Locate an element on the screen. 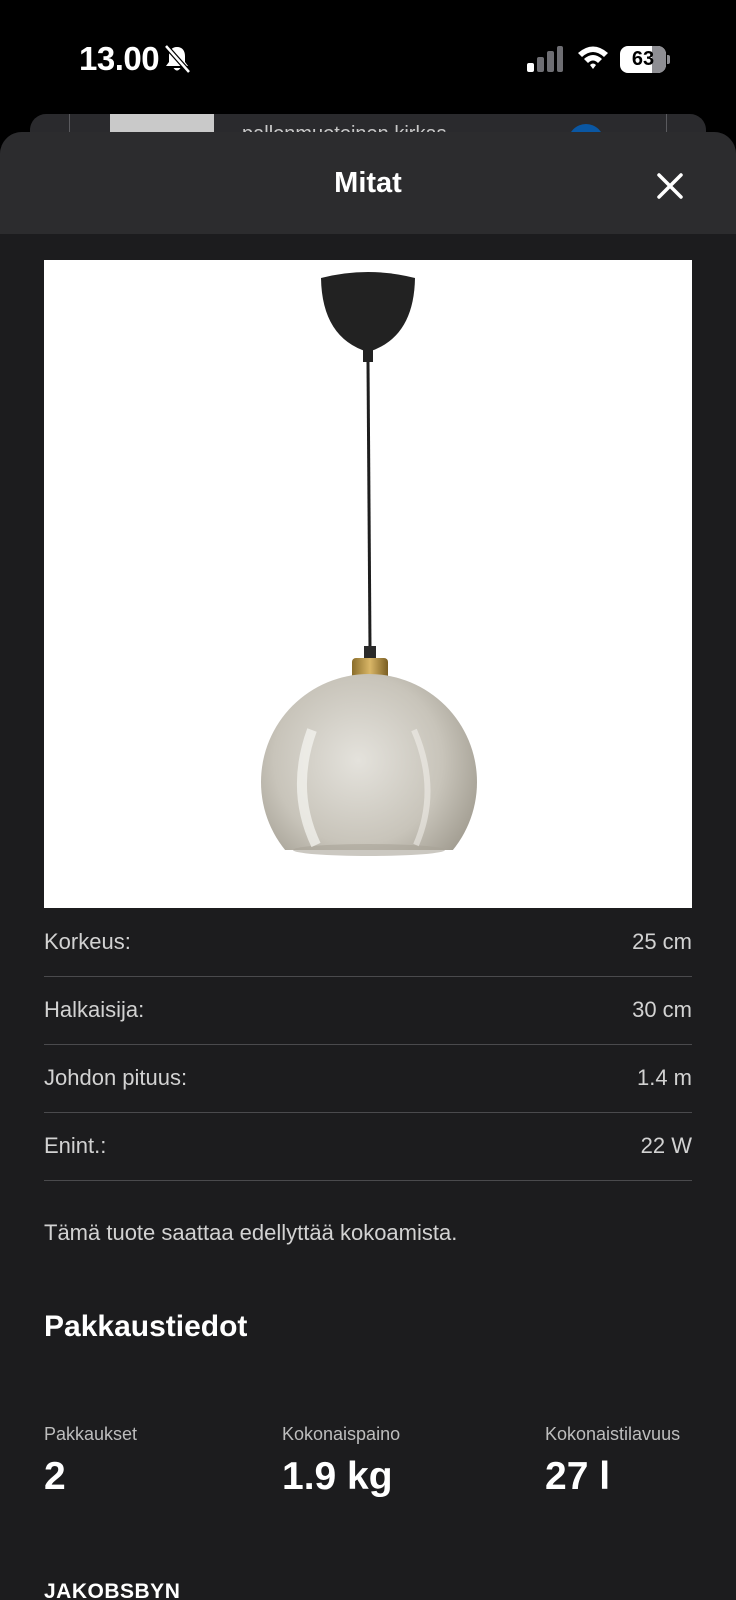  packaging-volume: Kokonaistilavuus 27 l is located at coordinates (612, 1461).